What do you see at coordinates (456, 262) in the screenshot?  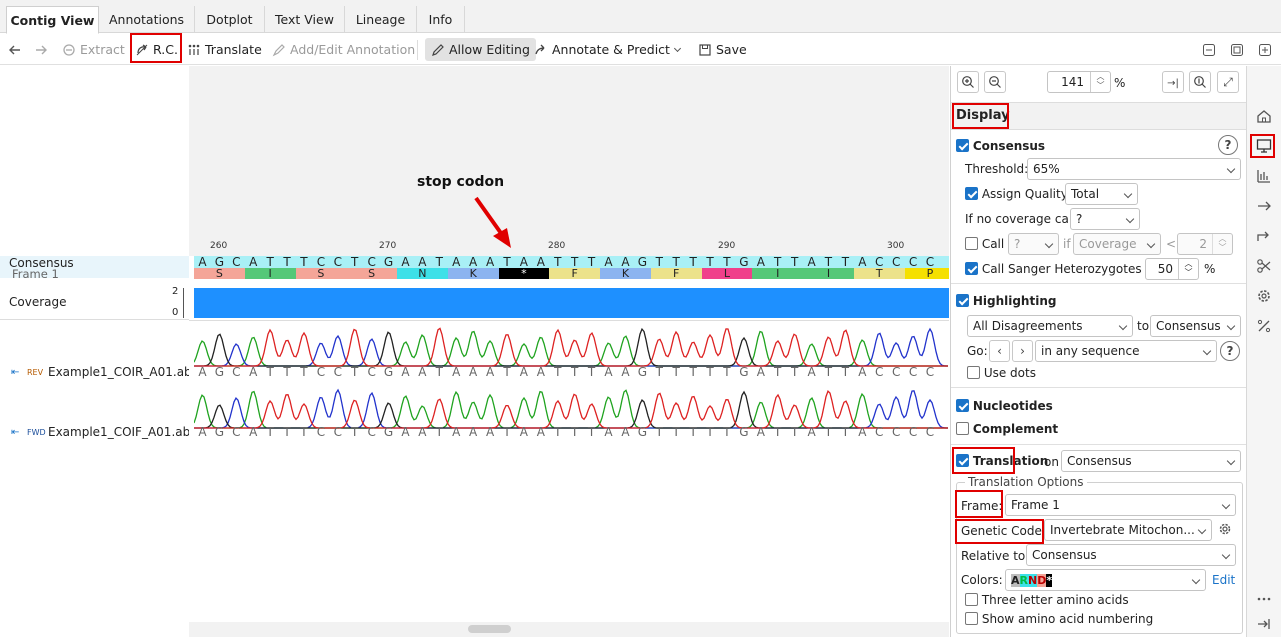 I see `consensus-base: A` at bounding box center [456, 262].